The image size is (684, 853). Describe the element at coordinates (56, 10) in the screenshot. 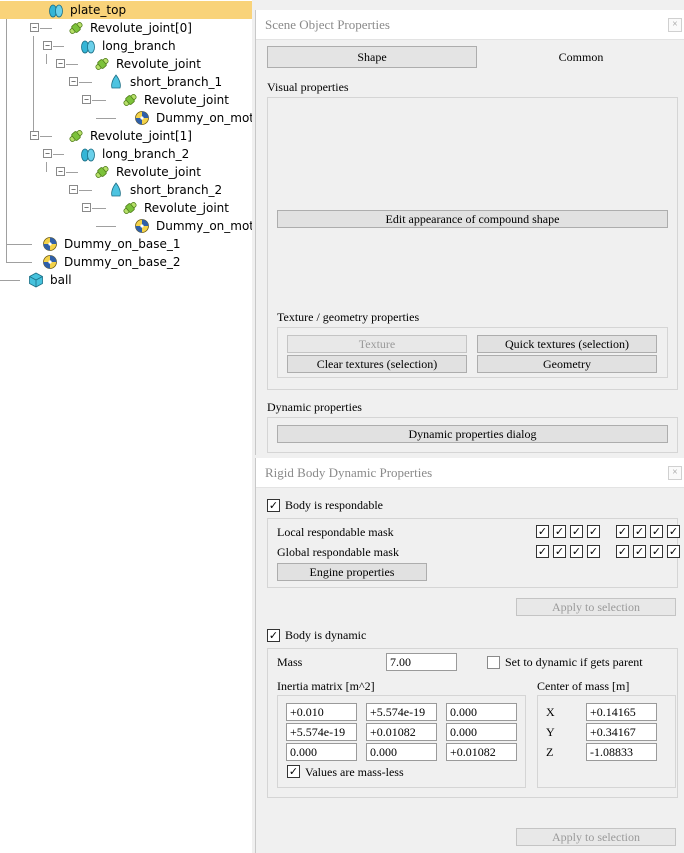

I see `plate-shape-icon` at that location.